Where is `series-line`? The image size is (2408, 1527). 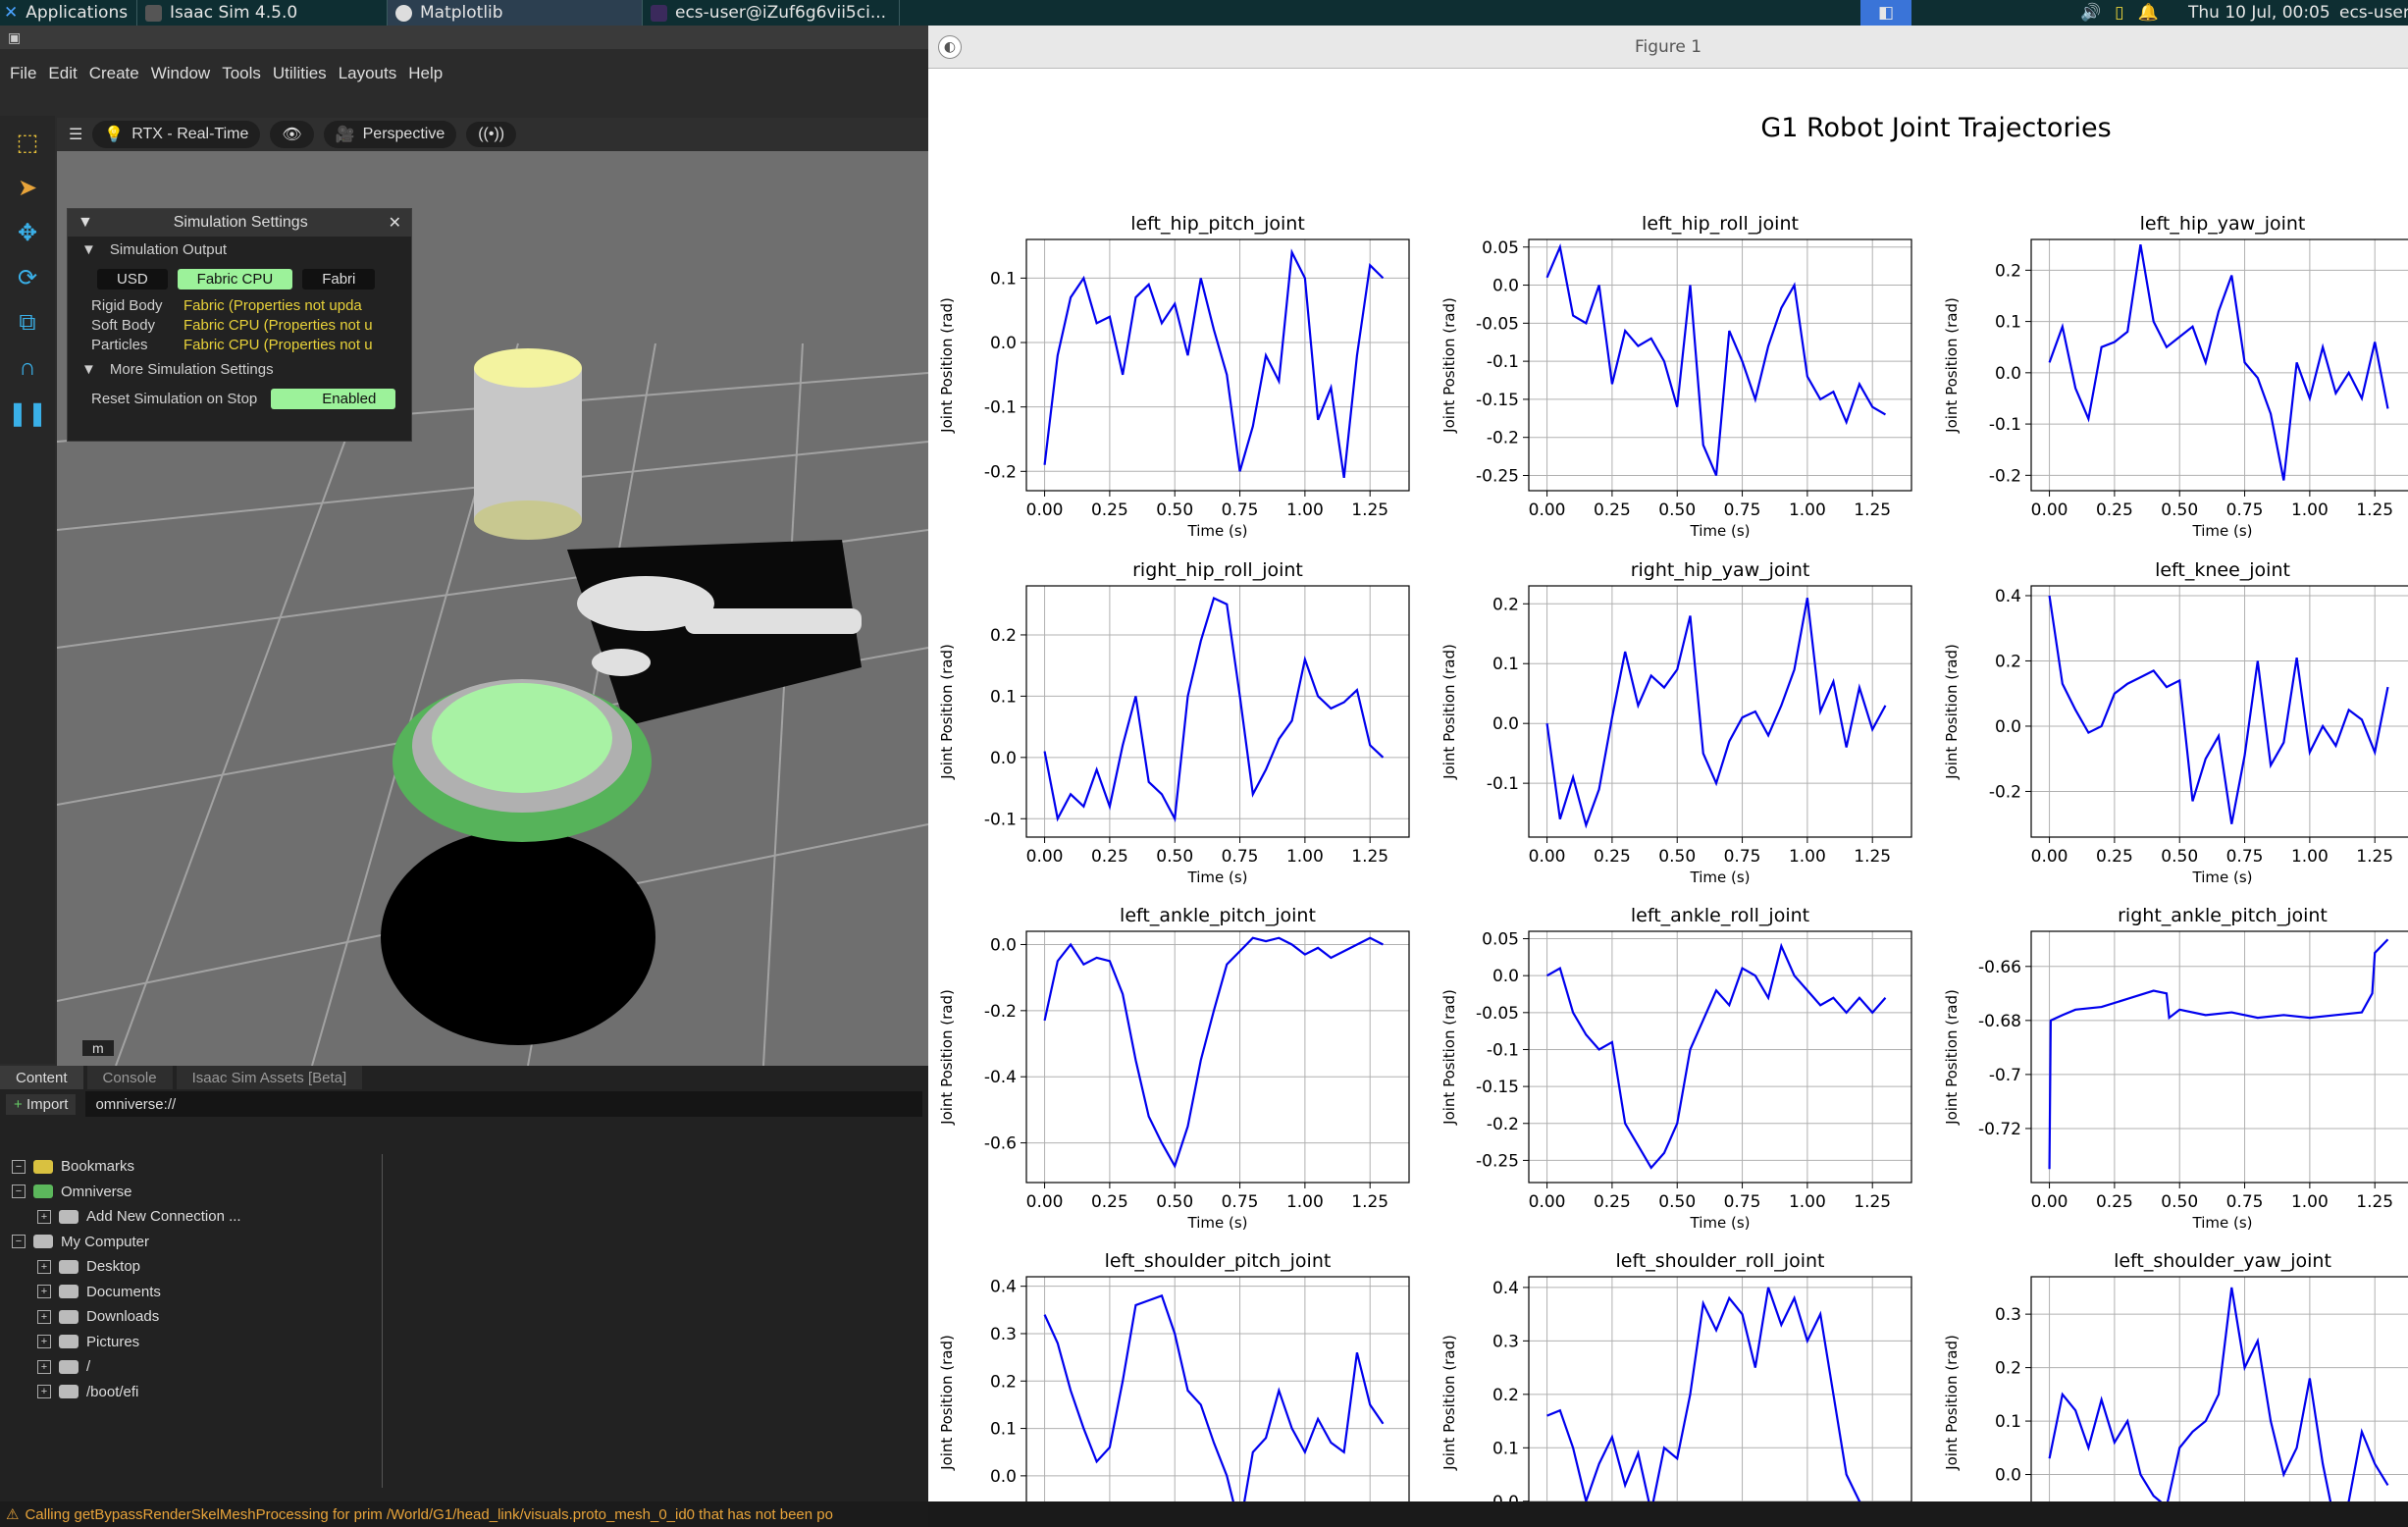
series-line is located at coordinates (1716, 713).